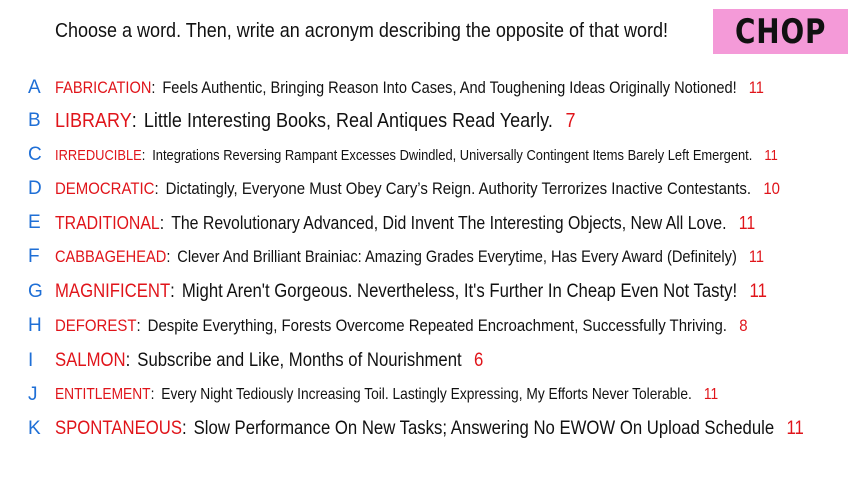  Describe the element at coordinates (118, 428) in the screenshot. I see `row-word: SPONTANEOUS` at that location.